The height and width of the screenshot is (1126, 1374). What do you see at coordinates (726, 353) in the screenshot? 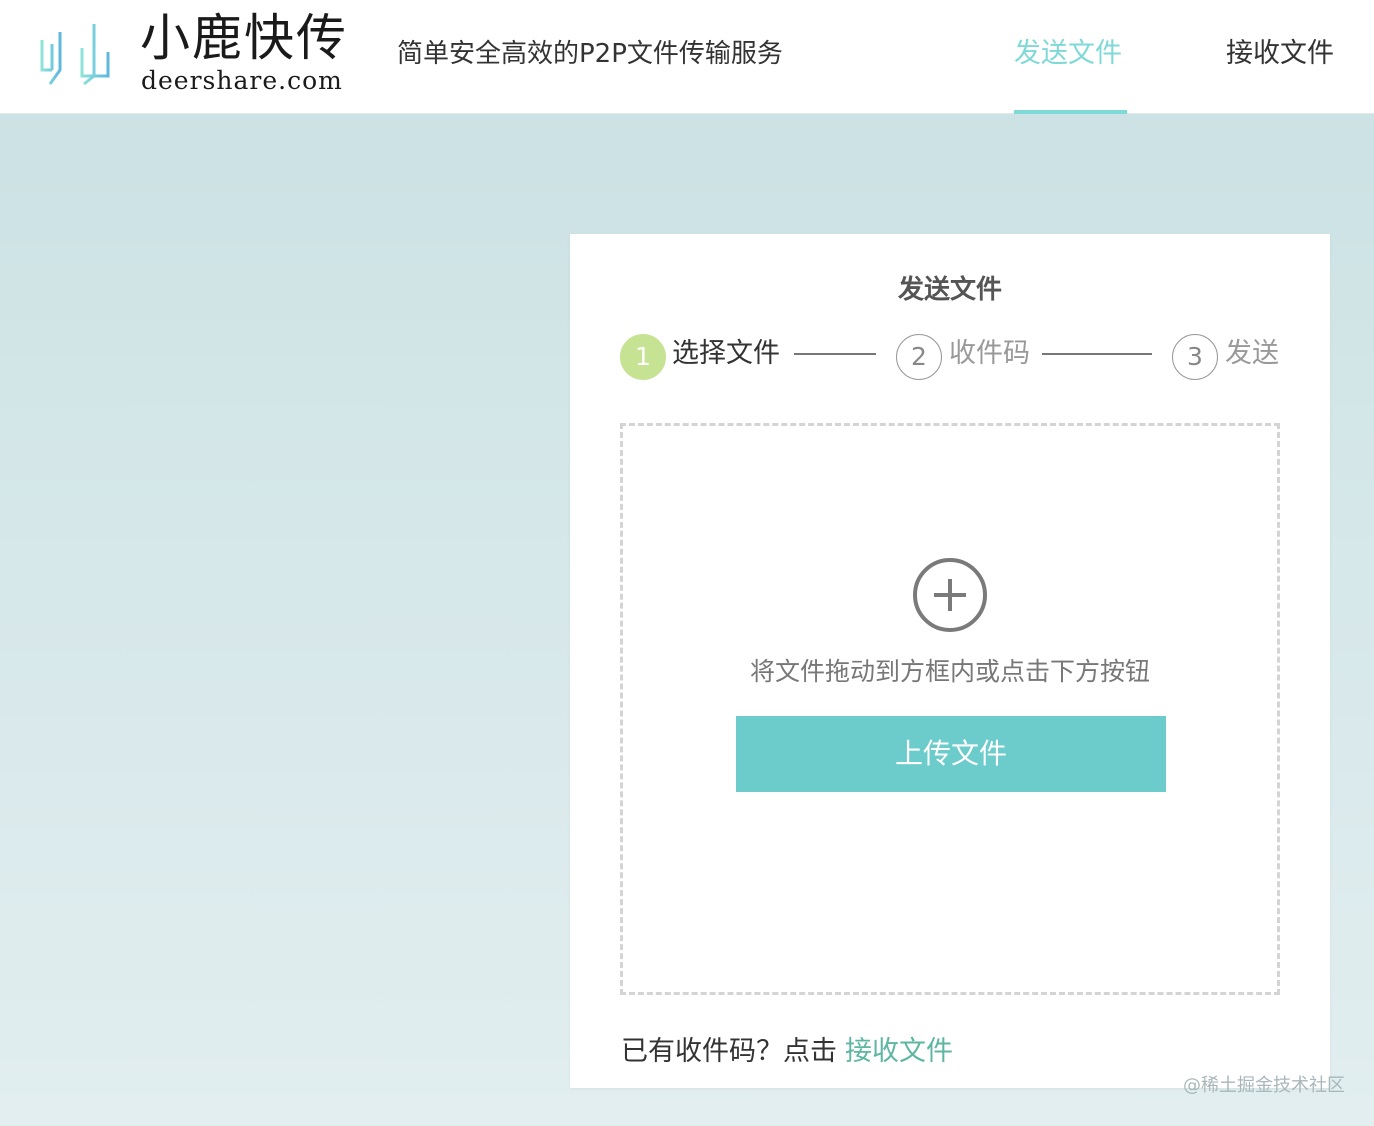
I see `step-1-label: 选择文件` at bounding box center [726, 353].